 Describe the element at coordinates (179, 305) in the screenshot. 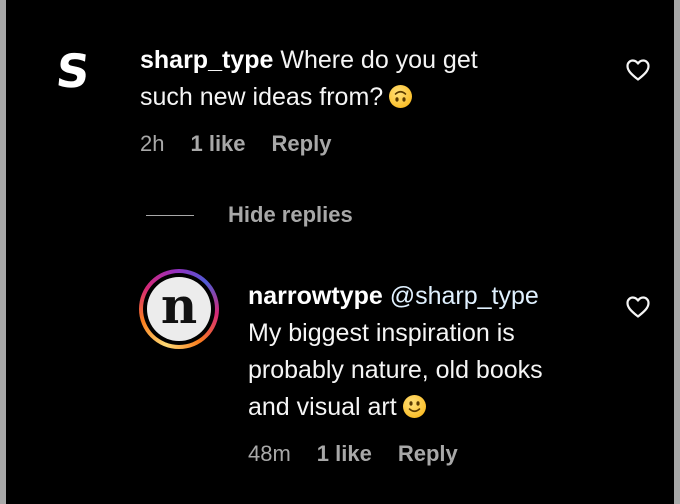

I see `reply-avatar-letter: n` at that location.